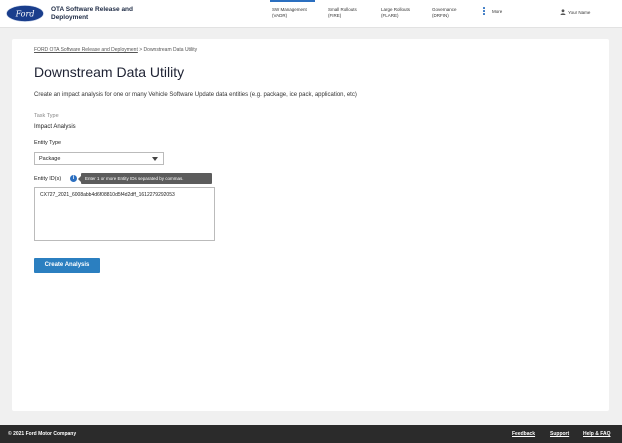 This screenshot has width=622, height=443. What do you see at coordinates (289, 13) in the screenshot?
I see `nav-sw-management: SW Management (VADR)` at bounding box center [289, 13].